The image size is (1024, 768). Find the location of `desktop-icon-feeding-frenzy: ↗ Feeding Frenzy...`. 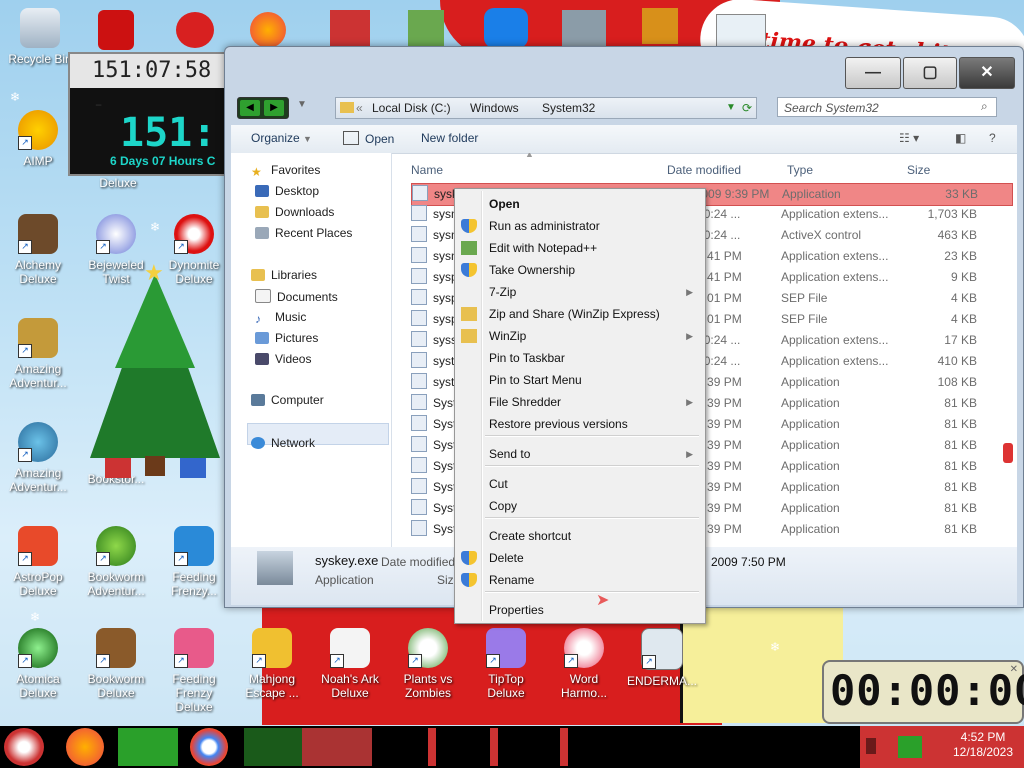

desktop-icon-feeding-frenzy: ↗ Feeding Frenzy... is located at coordinates (194, 562).